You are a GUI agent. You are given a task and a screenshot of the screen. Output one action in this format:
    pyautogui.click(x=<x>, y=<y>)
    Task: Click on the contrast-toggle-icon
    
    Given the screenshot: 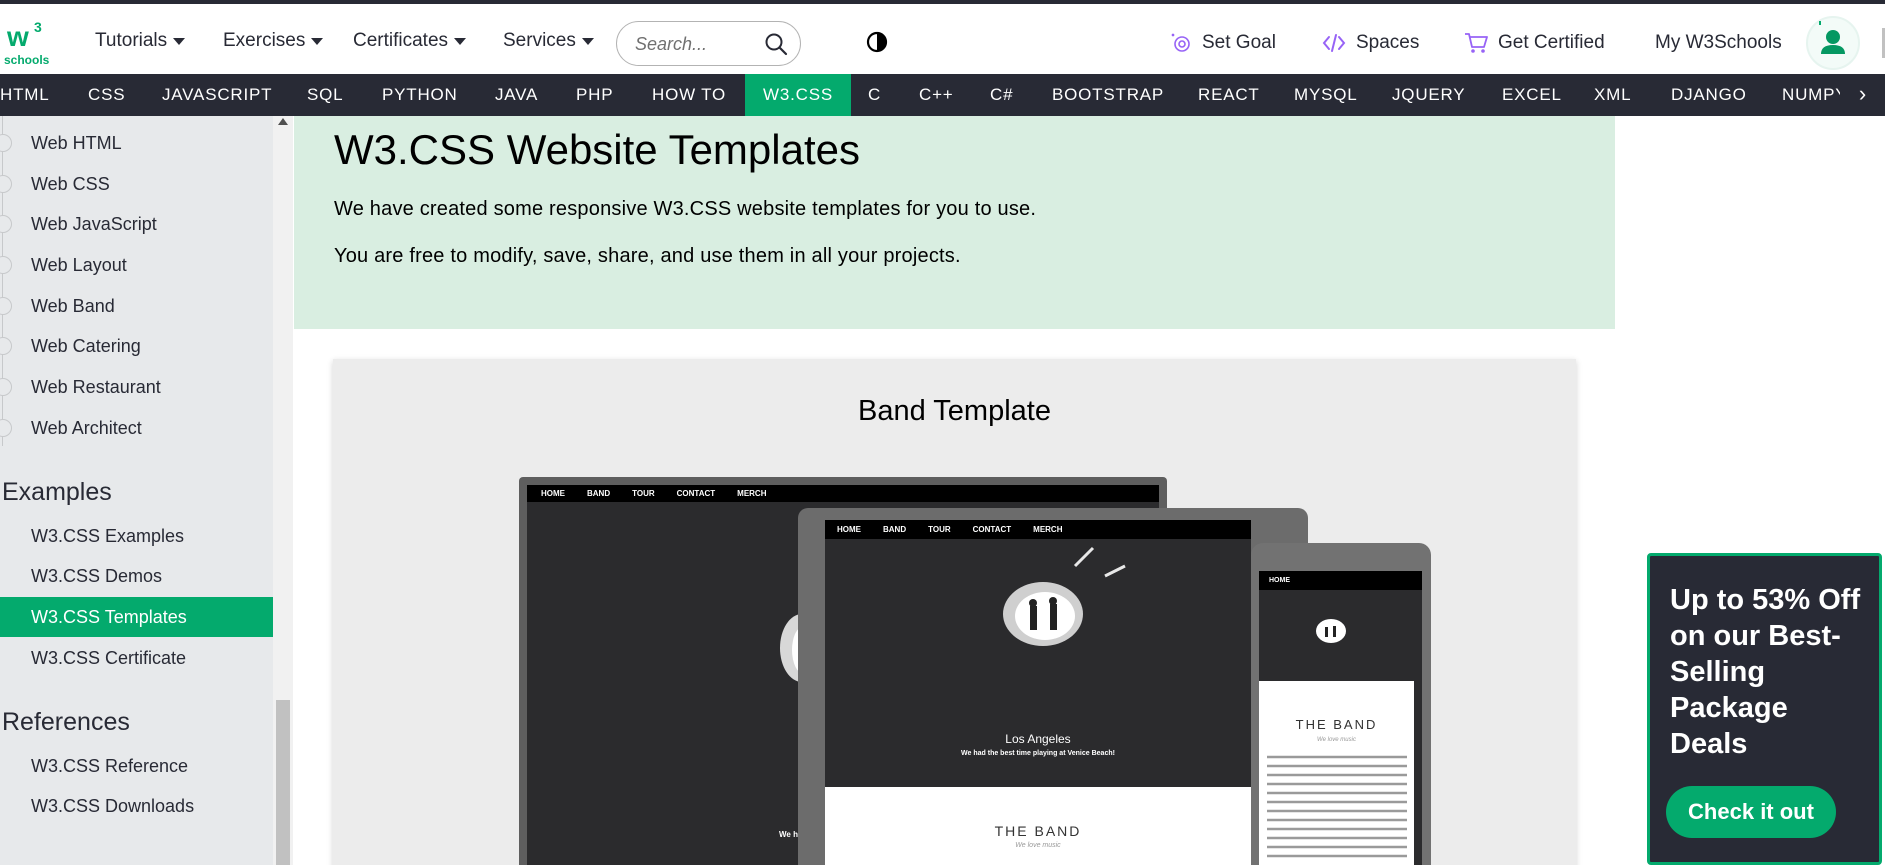 What is the action you would take?
    pyautogui.click(x=877, y=42)
    